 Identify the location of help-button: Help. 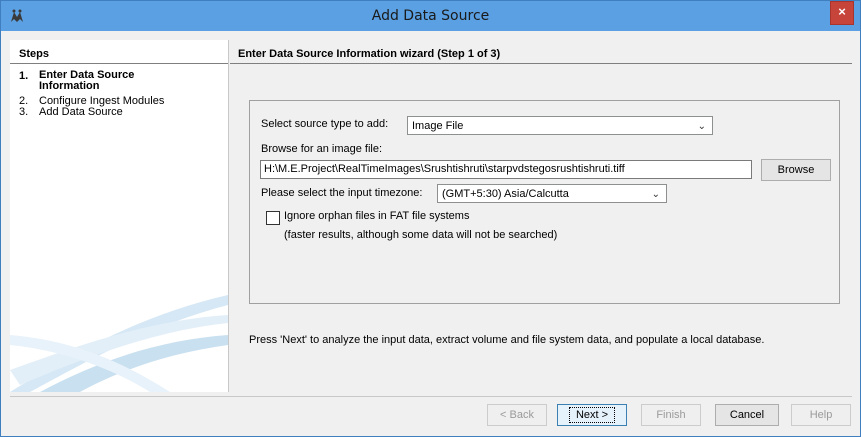
(821, 415).